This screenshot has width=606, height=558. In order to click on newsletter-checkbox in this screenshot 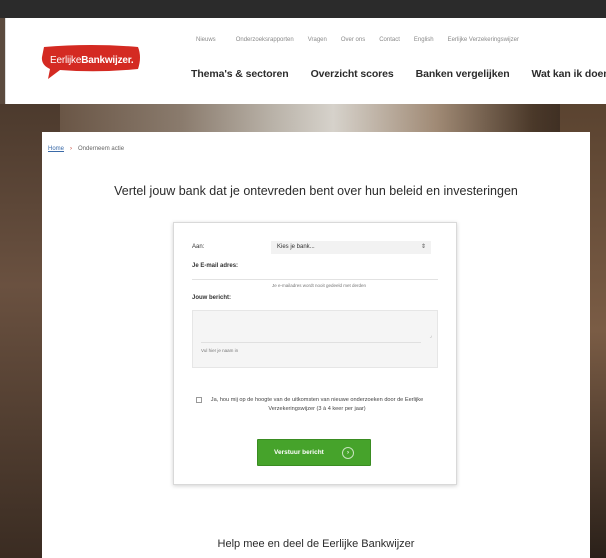, I will do `click(199, 400)`.